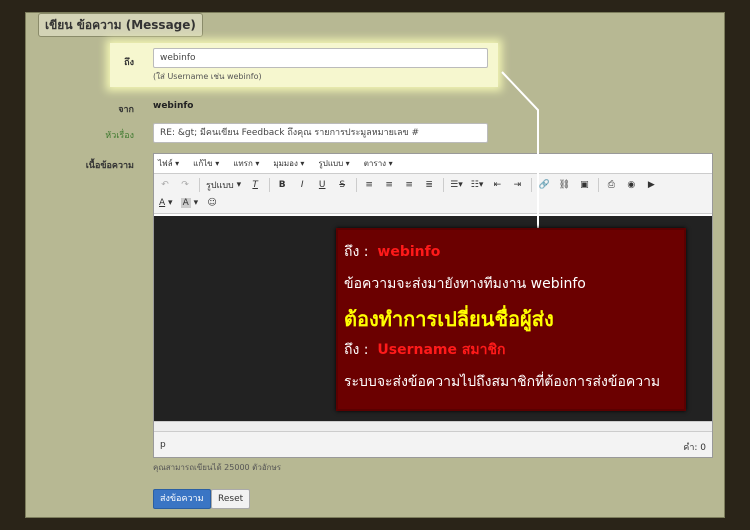  Describe the element at coordinates (223, 185) in the screenshot. I see `format-dropdown: รูปแบบ ▾` at that location.